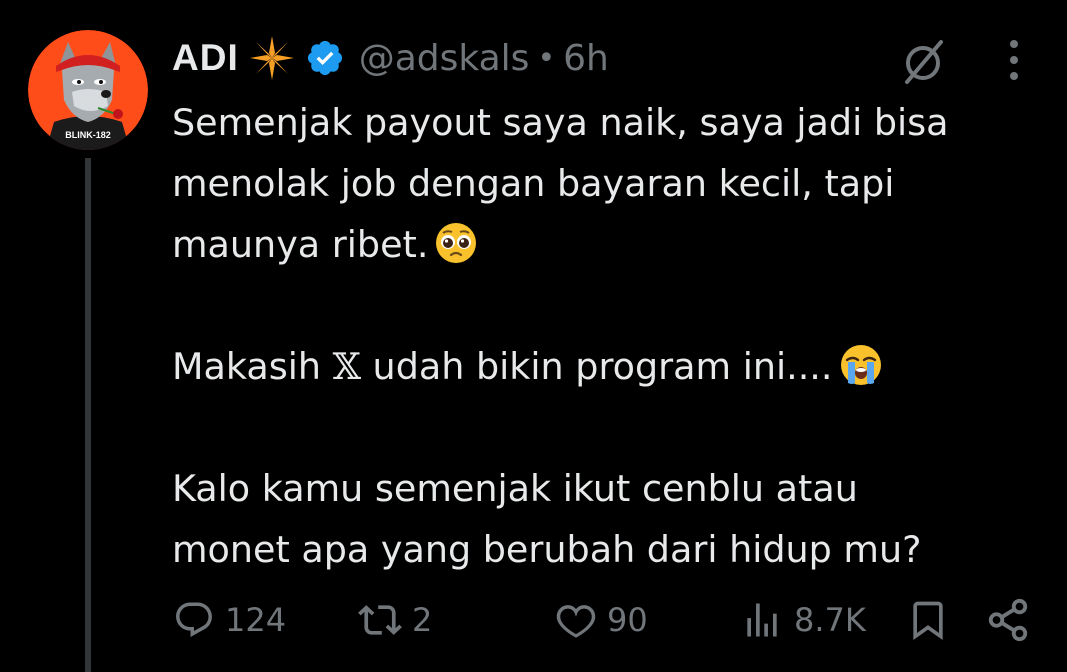 The height and width of the screenshot is (672, 1067). What do you see at coordinates (830, 620) in the screenshot?
I see `views-count: 8.7K` at bounding box center [830, 620].